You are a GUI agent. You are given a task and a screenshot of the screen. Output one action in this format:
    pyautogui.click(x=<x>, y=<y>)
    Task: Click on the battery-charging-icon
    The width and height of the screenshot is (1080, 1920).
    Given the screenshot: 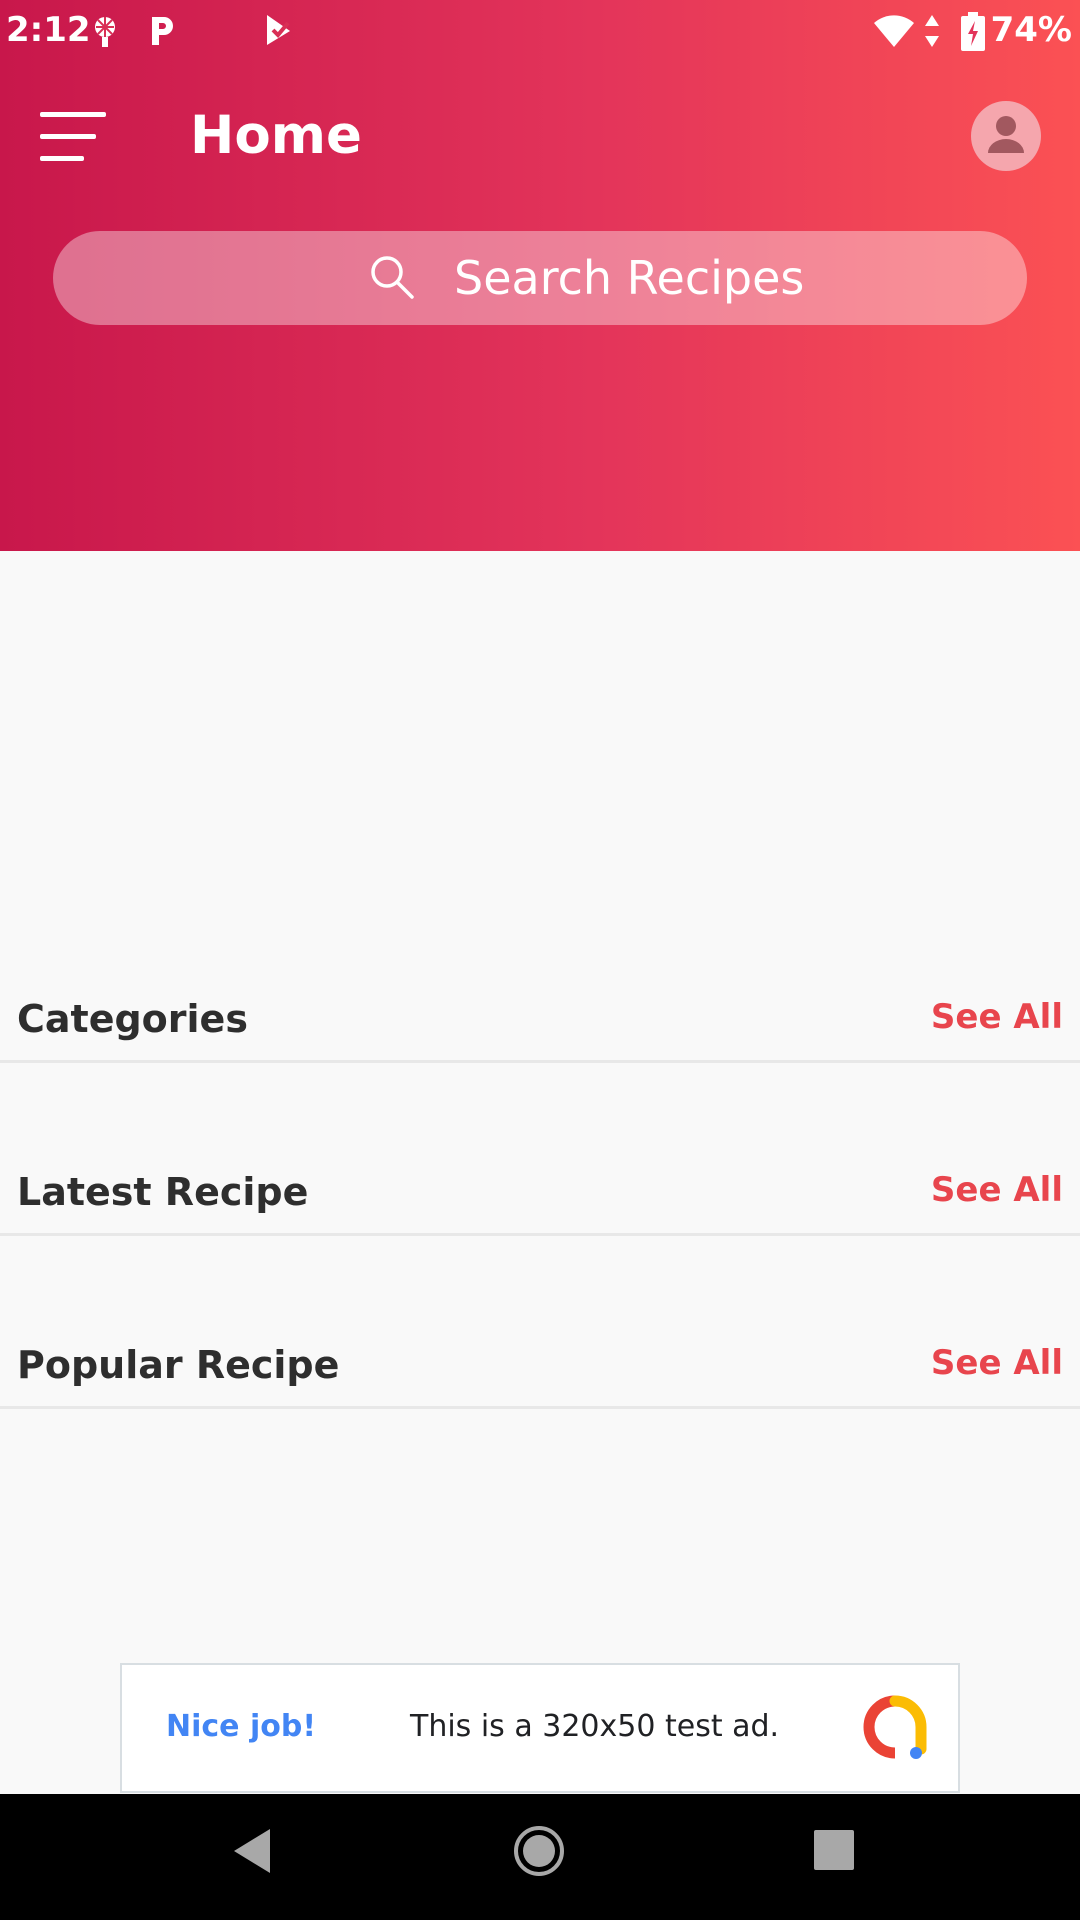 What is the action you would take?
    pyautogui.click(x=973, y=34)
    